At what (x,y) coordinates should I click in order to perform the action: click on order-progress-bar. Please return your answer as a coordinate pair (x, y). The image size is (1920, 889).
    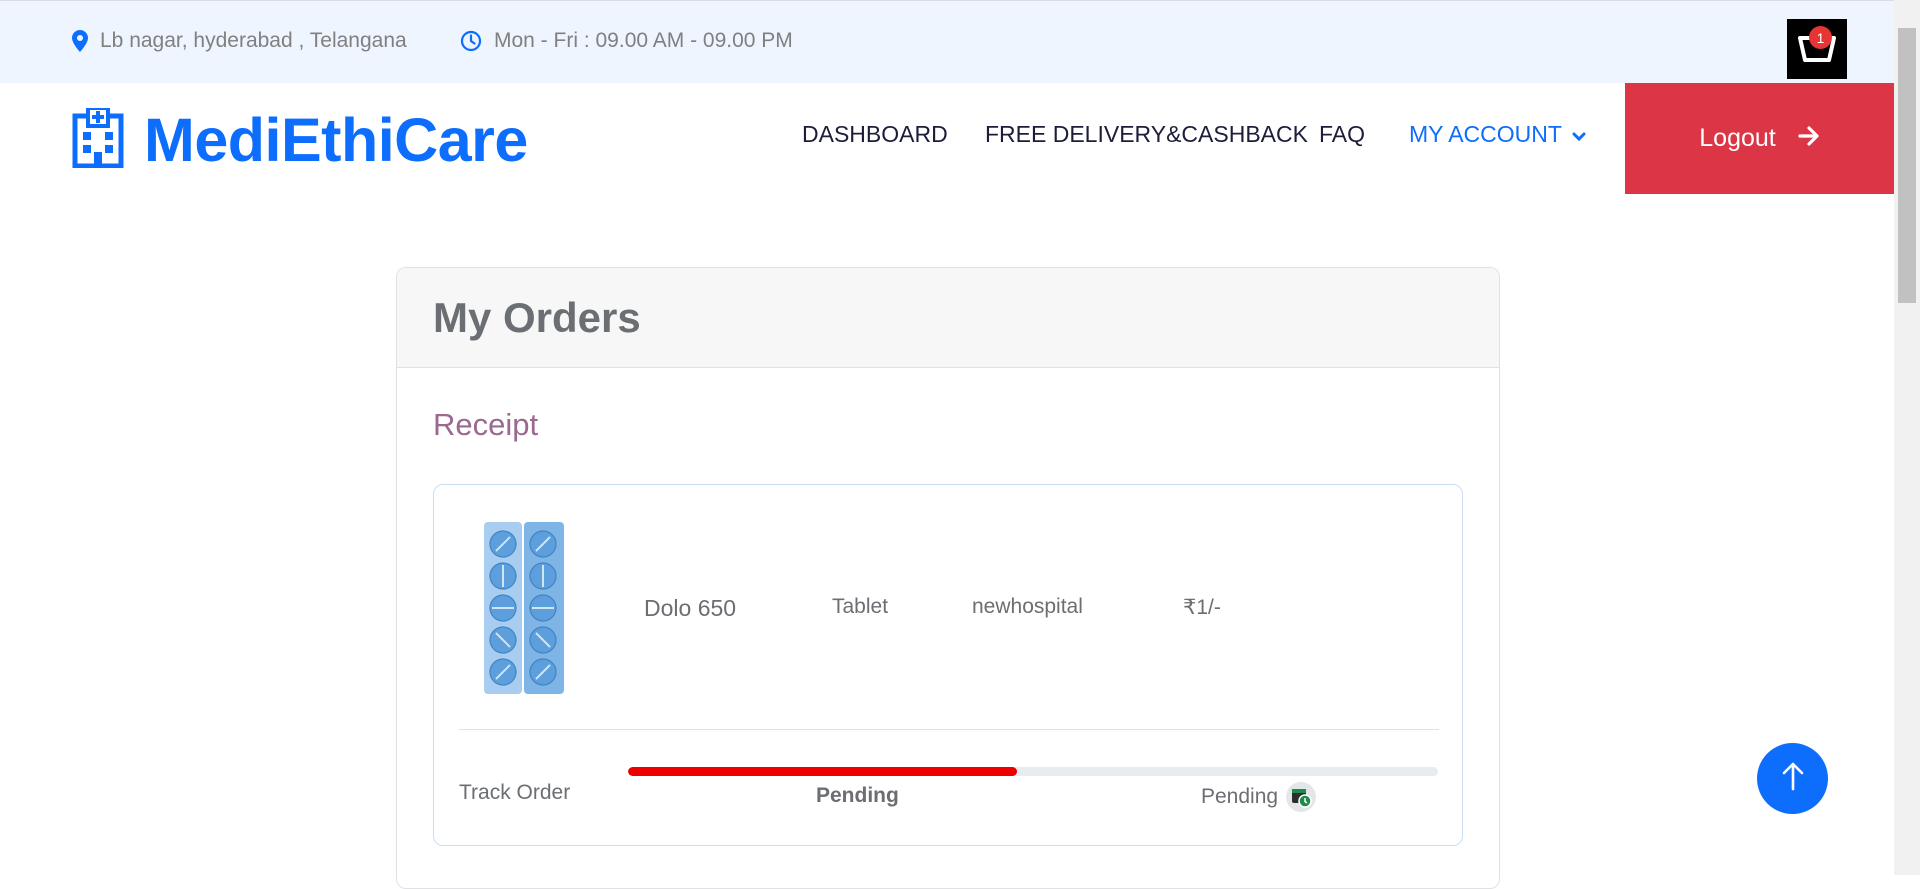
    Looking at the image, I should click on (1033, 771).